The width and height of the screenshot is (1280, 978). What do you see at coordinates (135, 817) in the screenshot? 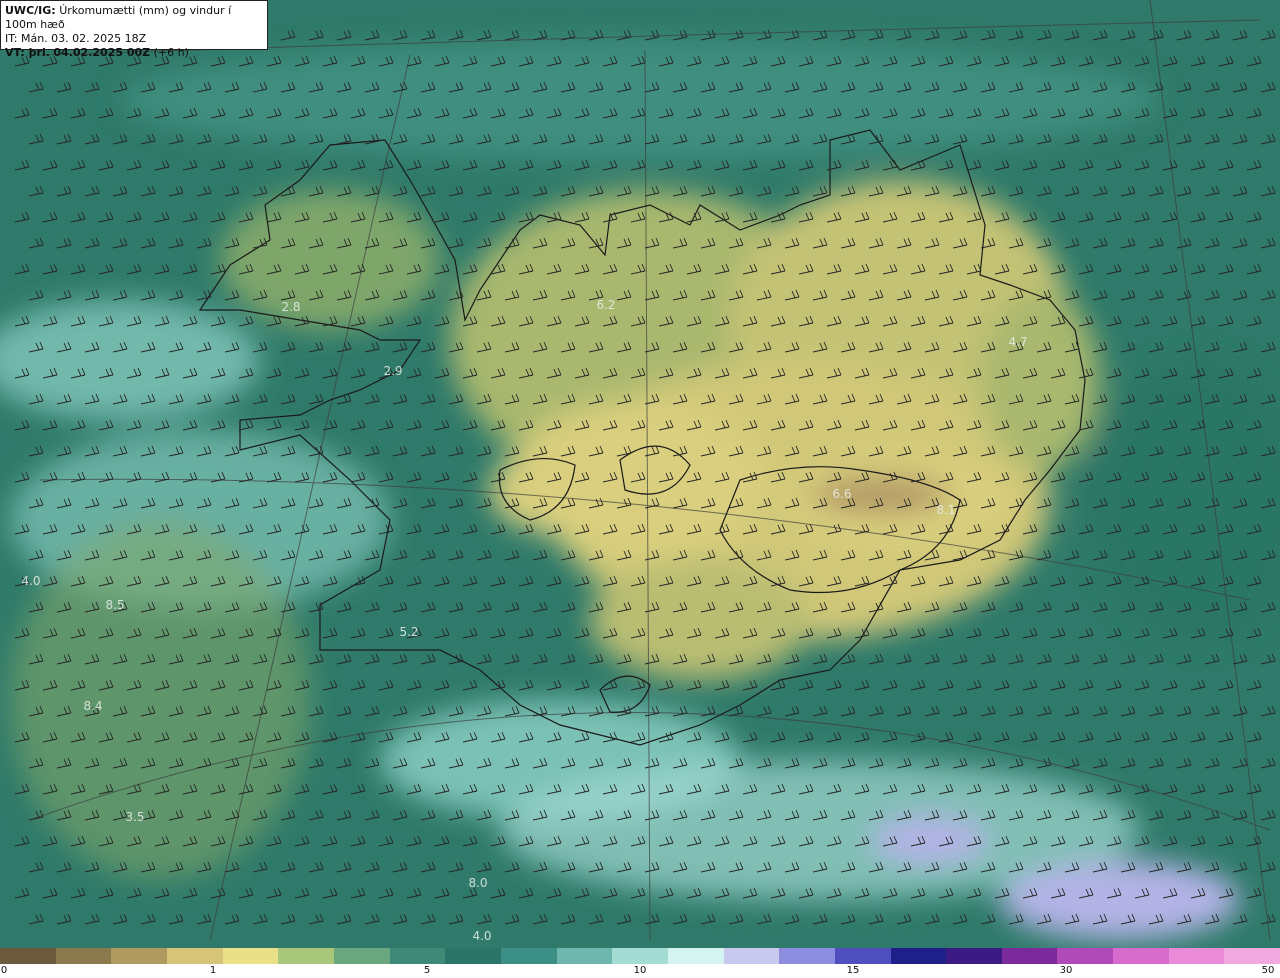
I see `value-label: 3.5` at bounding box center [135, 817].